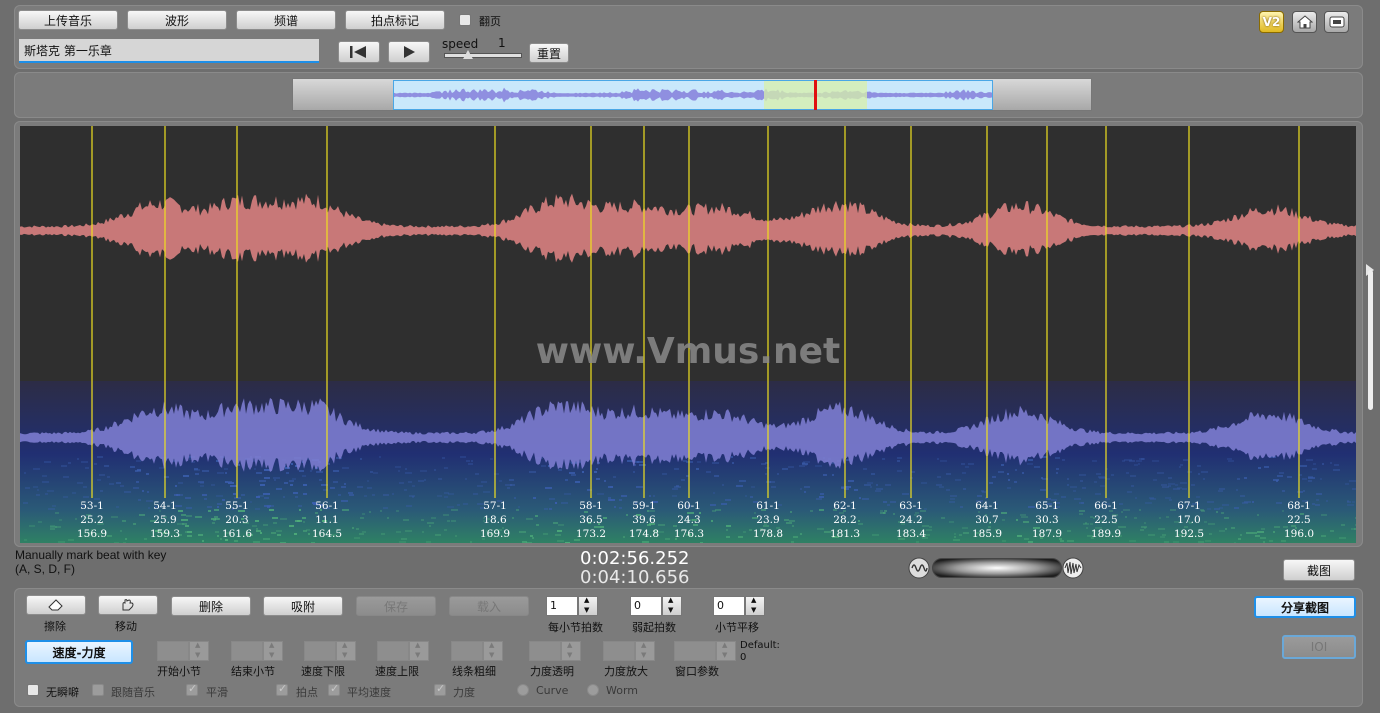 The height and width of the screenshot is (713, 1380). What do you see at coordinates (320, 651) in the screenshot?
I see `speed-lower-value` at bounding box center [320, 651].